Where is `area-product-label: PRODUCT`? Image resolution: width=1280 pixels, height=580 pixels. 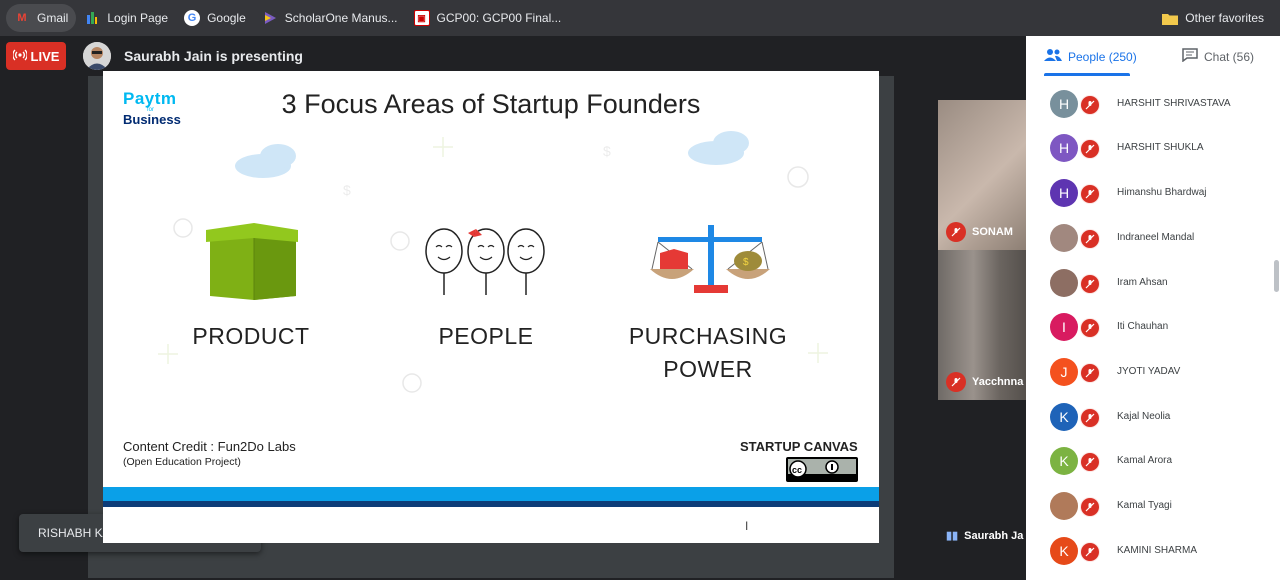 area-product-label: PRODUCT is located at coordinates (251, 336).